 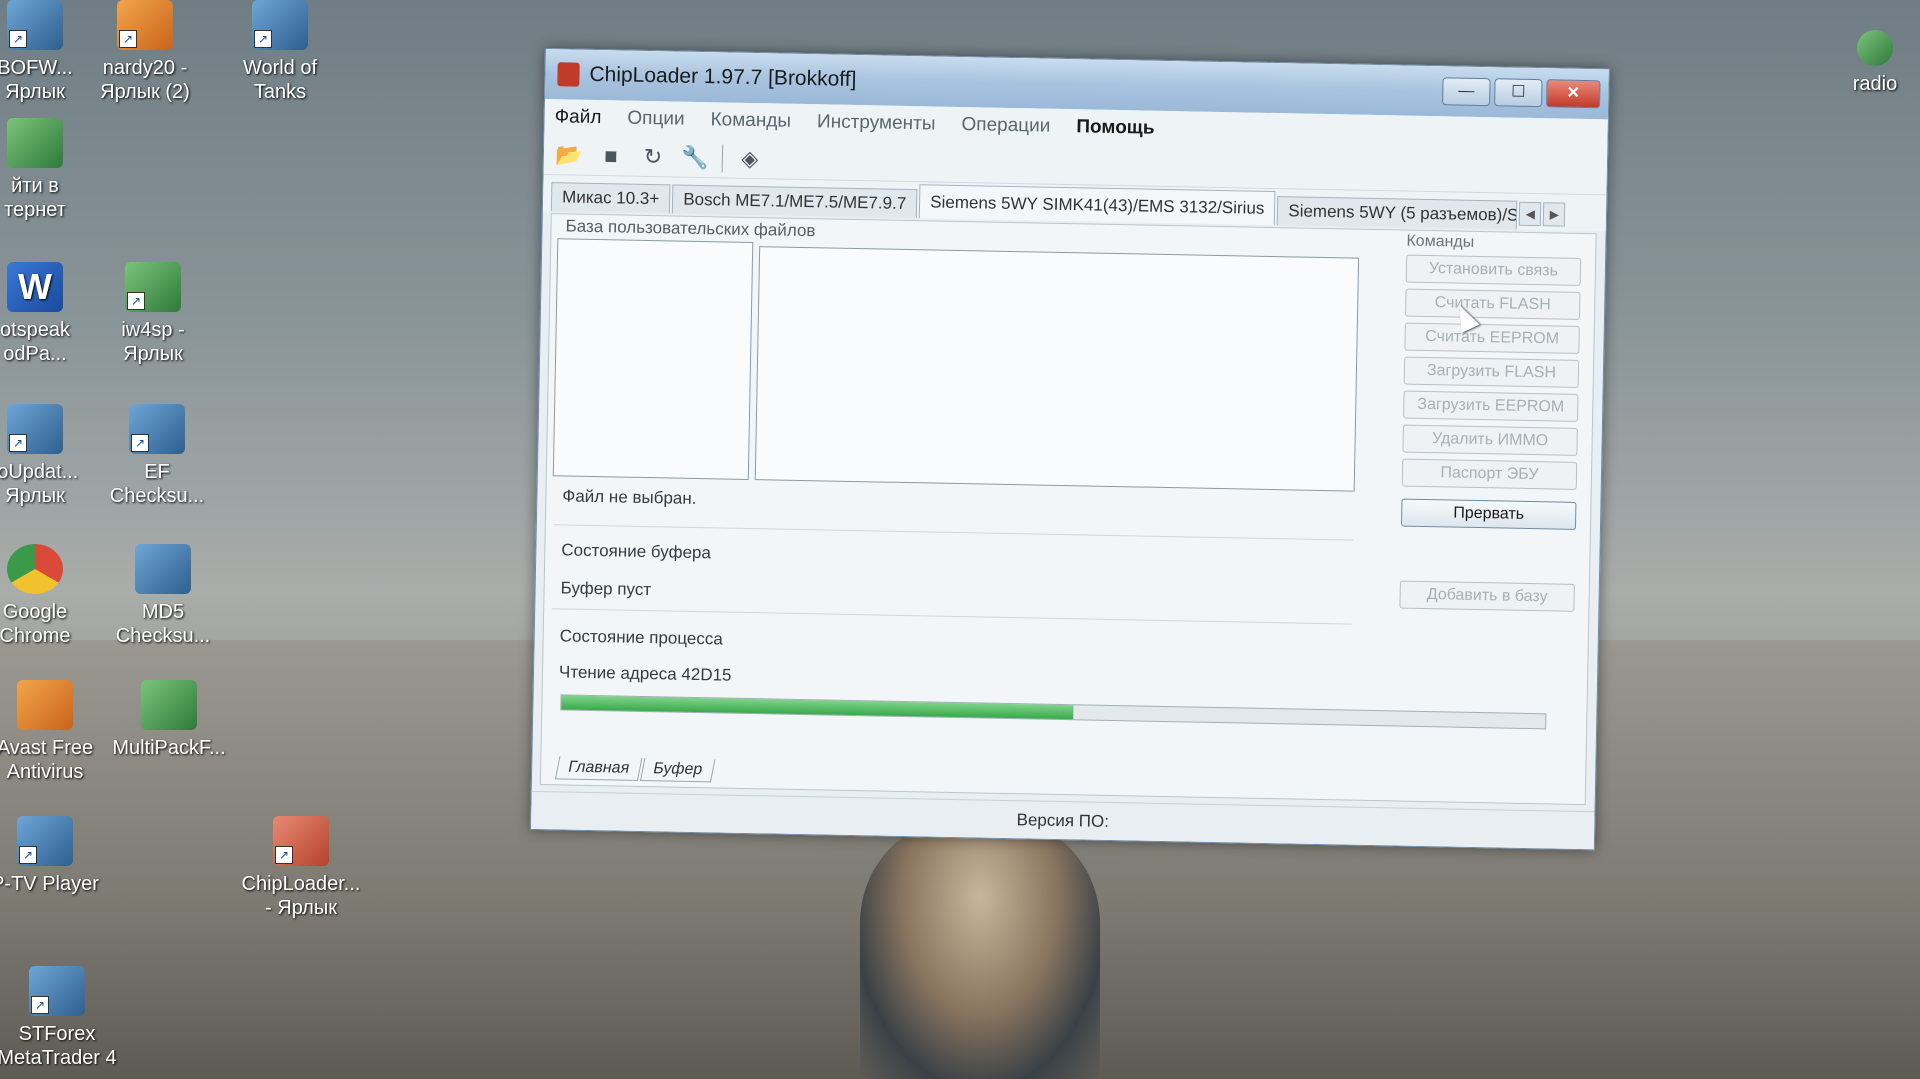 I want to click on process-state-value: Чтение адреса 42D15, so click(x=645, y=673).